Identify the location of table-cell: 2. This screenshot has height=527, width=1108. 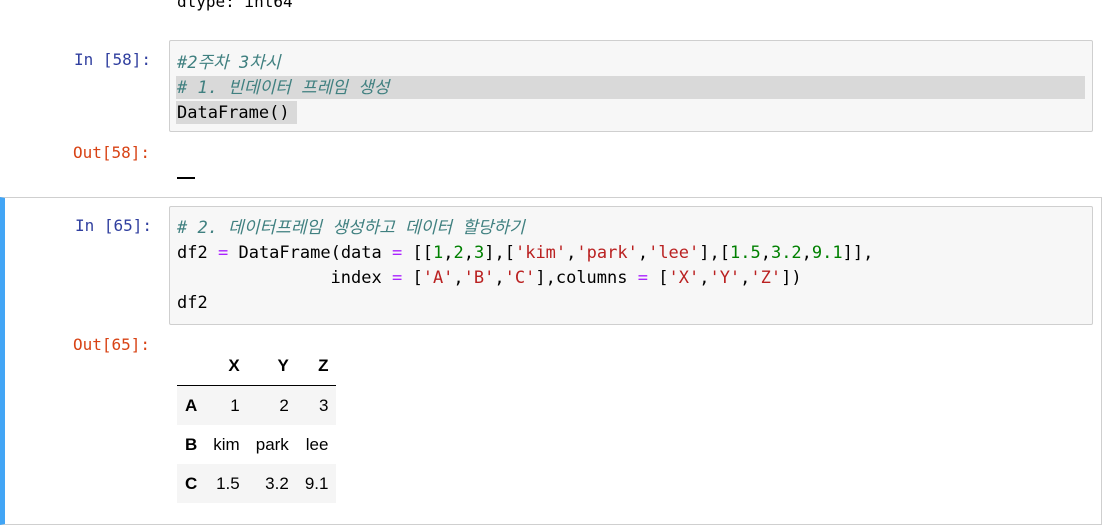
(284, 405).